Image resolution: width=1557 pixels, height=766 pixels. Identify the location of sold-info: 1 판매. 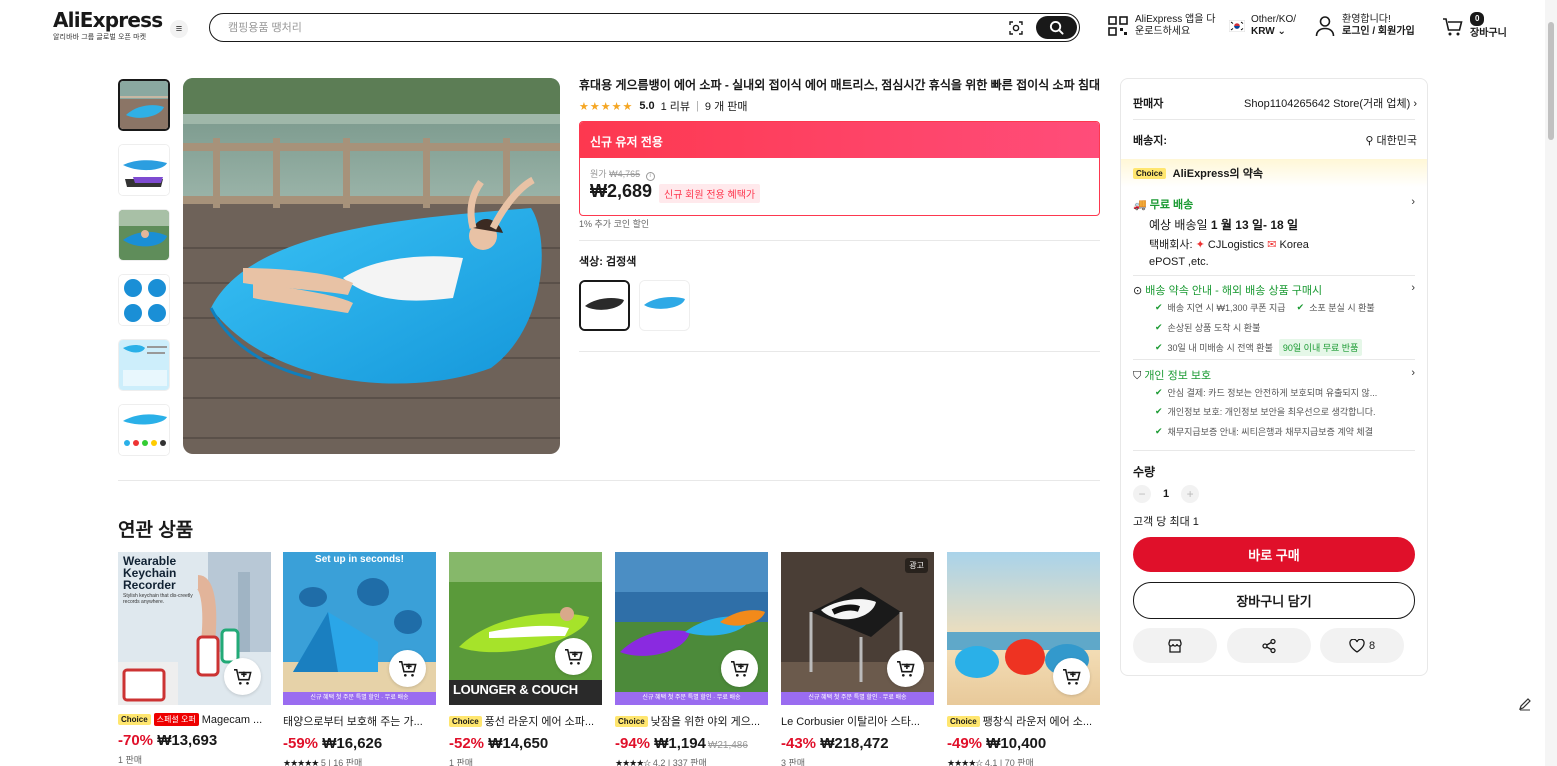
(130, 760).